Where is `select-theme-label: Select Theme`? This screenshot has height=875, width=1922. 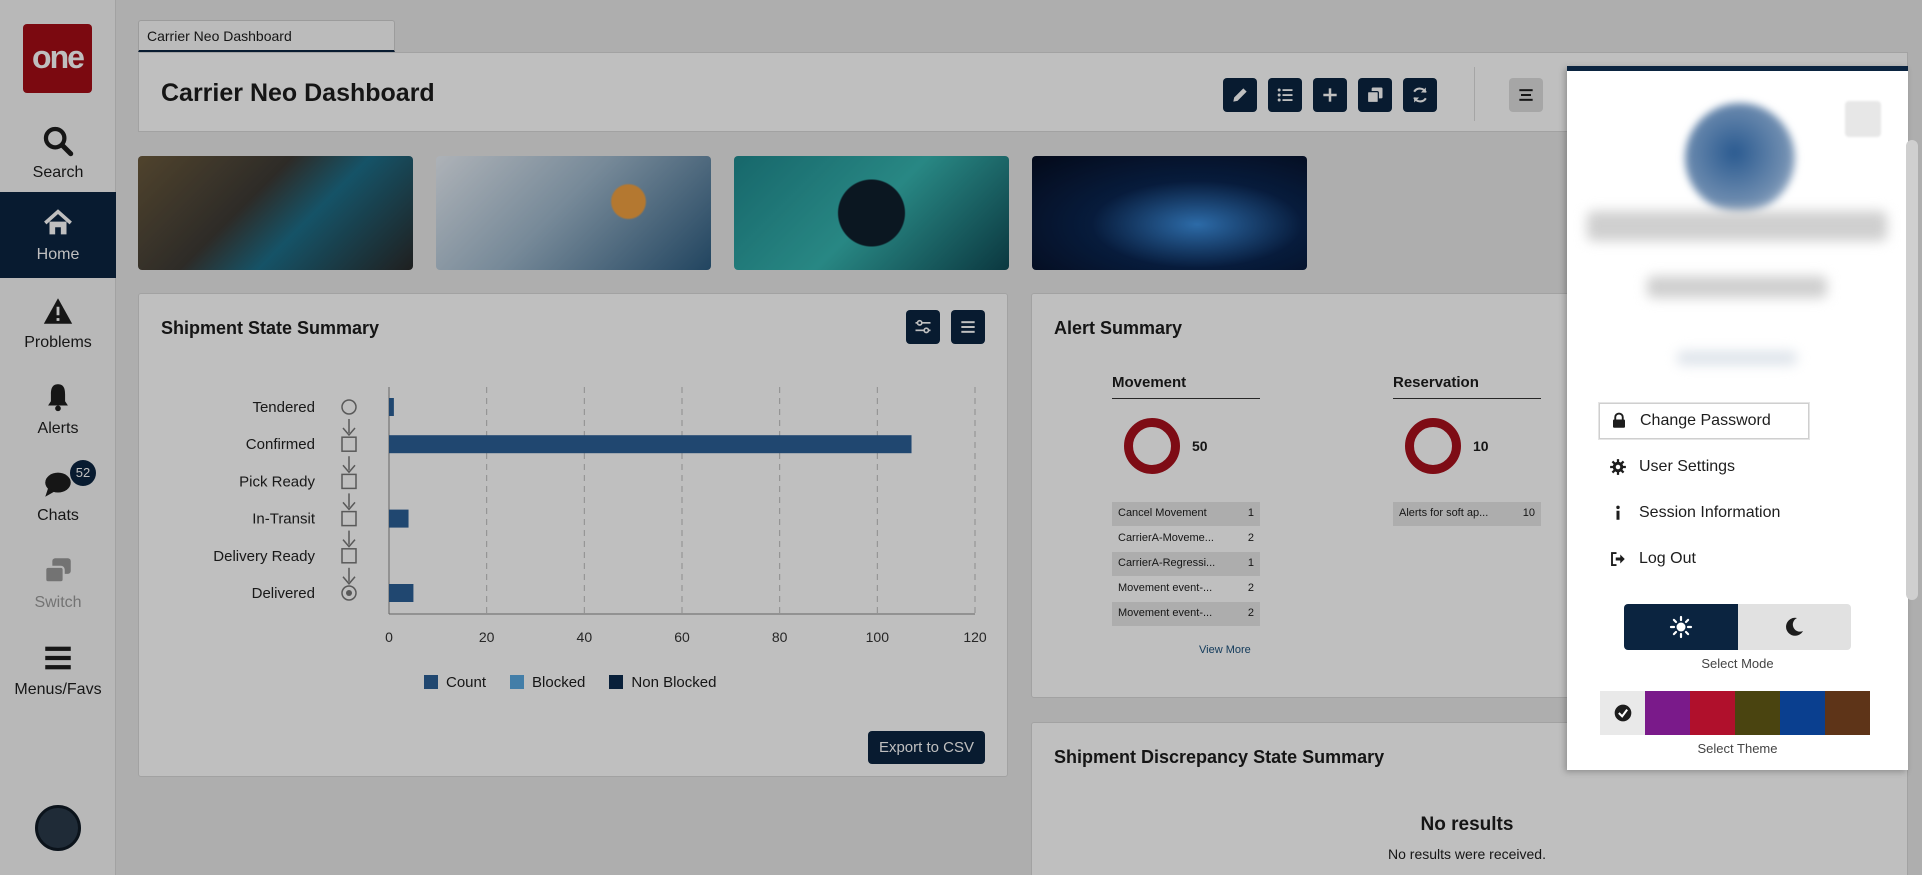 select-theme-label: Select Theme is located at coordinates (1737, 748).